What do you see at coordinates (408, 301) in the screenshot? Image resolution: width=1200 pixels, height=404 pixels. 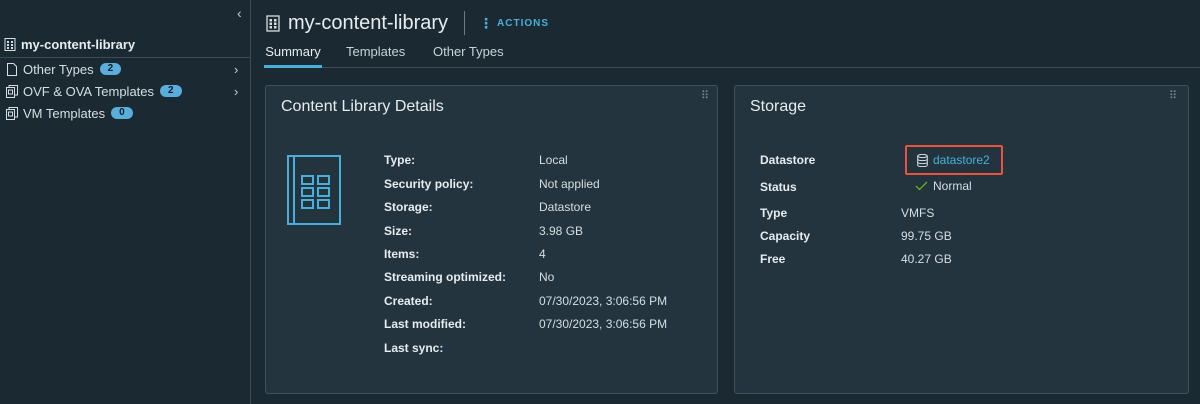 I see `detail-label: Created:` at bounding box center [408, 301].